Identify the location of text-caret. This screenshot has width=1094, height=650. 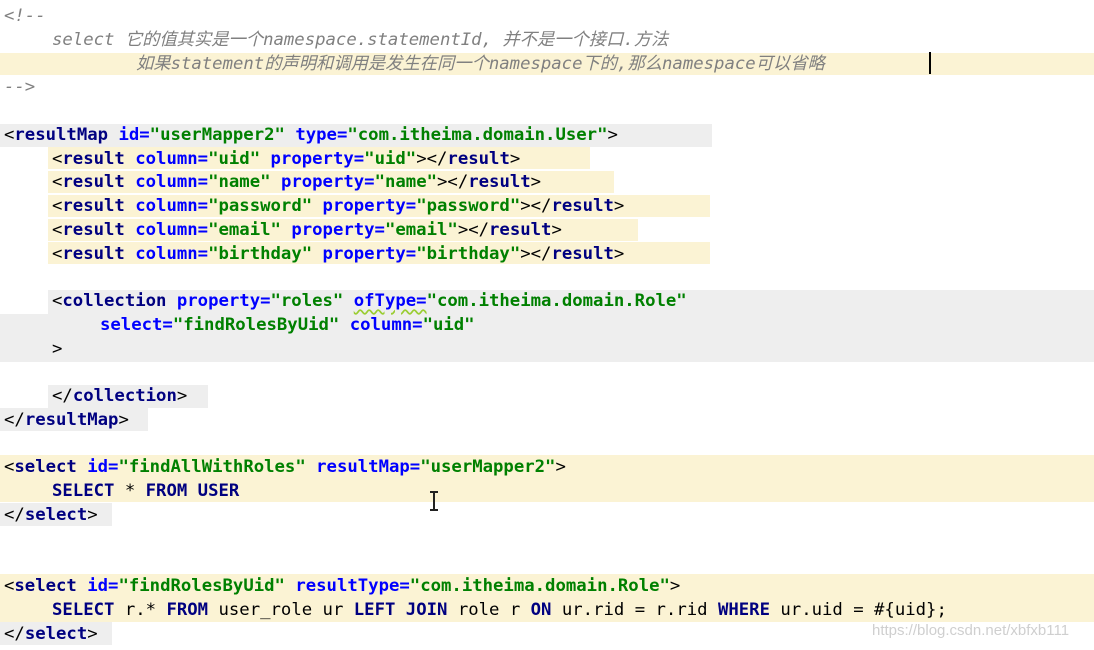
(930, 63).